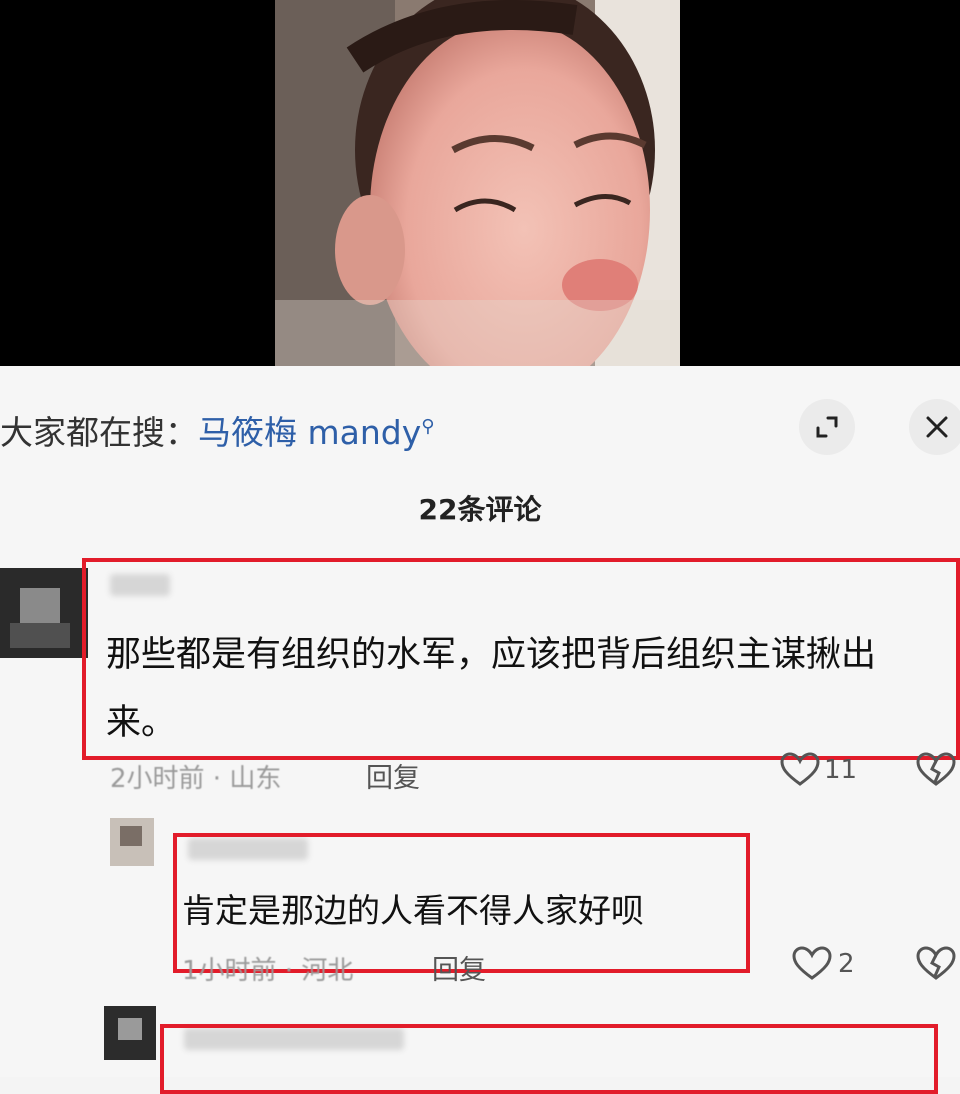 Image resolution: width=960 pixels, height=1094 pixels. I want to click on like-button: 2, so click(823, 964).